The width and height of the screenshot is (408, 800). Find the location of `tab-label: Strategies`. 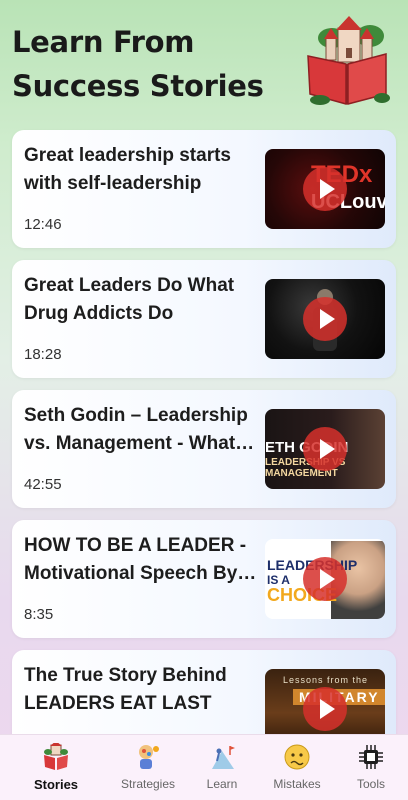

tab-label: Strategies is located at coordinates (148, 784).